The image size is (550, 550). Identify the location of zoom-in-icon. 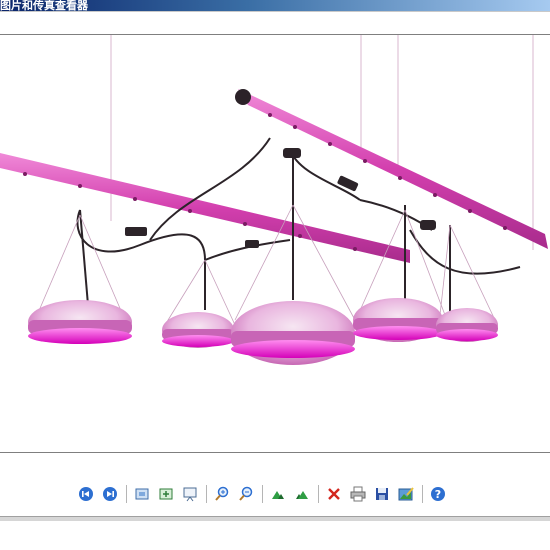
(222, 493).